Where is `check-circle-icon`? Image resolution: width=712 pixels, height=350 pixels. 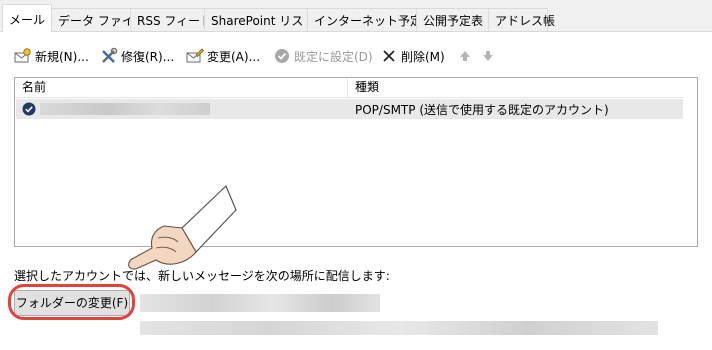
check-circle-icon is located at coordinates (282, 56).